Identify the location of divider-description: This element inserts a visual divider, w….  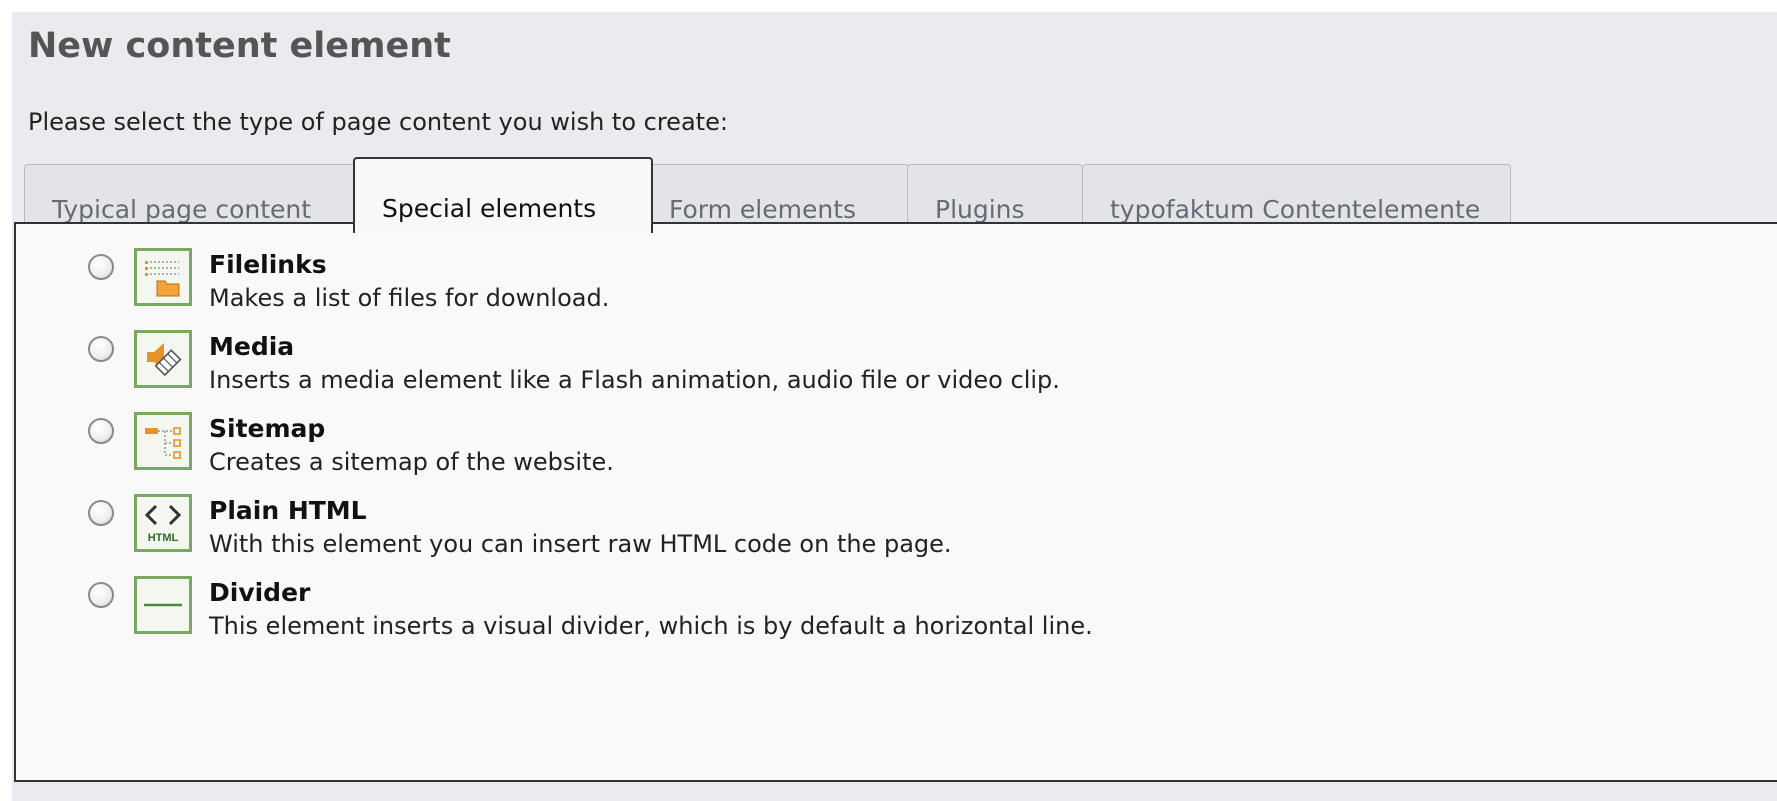
(651, 626).